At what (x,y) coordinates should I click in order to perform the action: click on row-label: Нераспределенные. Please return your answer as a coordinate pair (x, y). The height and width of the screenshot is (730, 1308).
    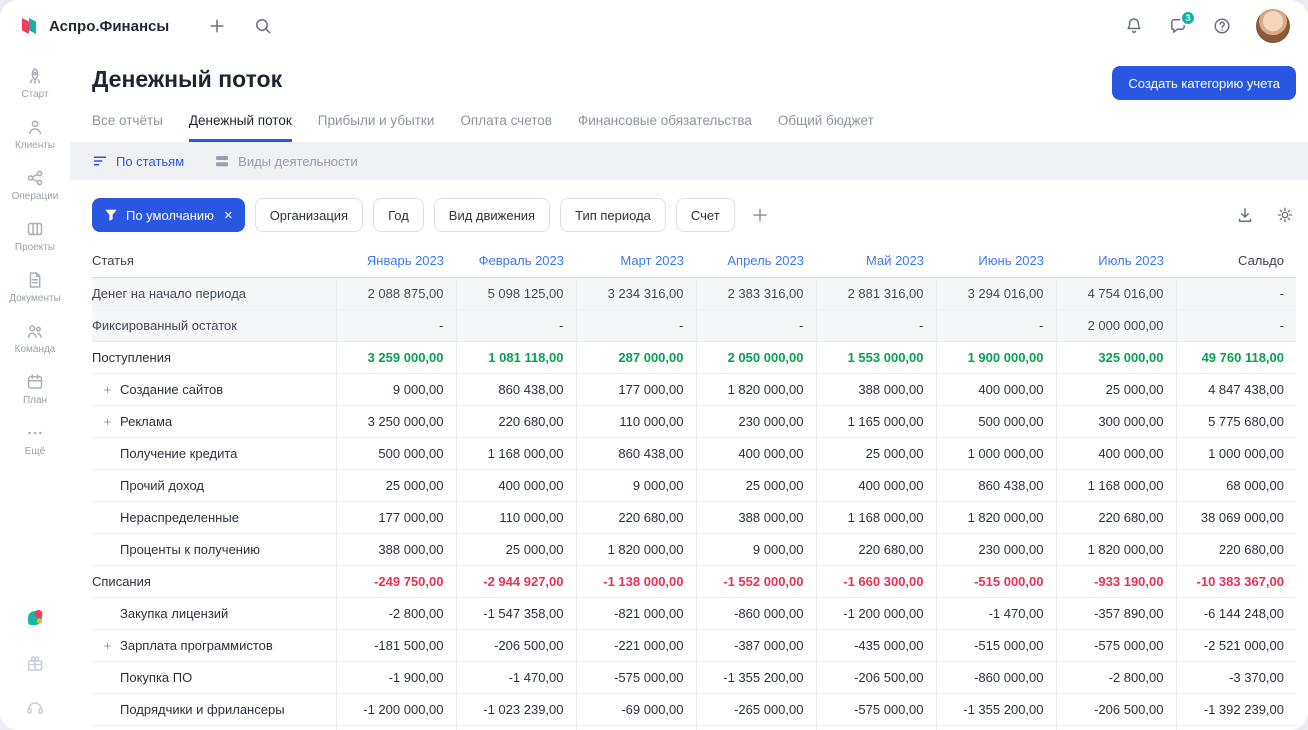
    Looking at the image, I should click on (179, 517).